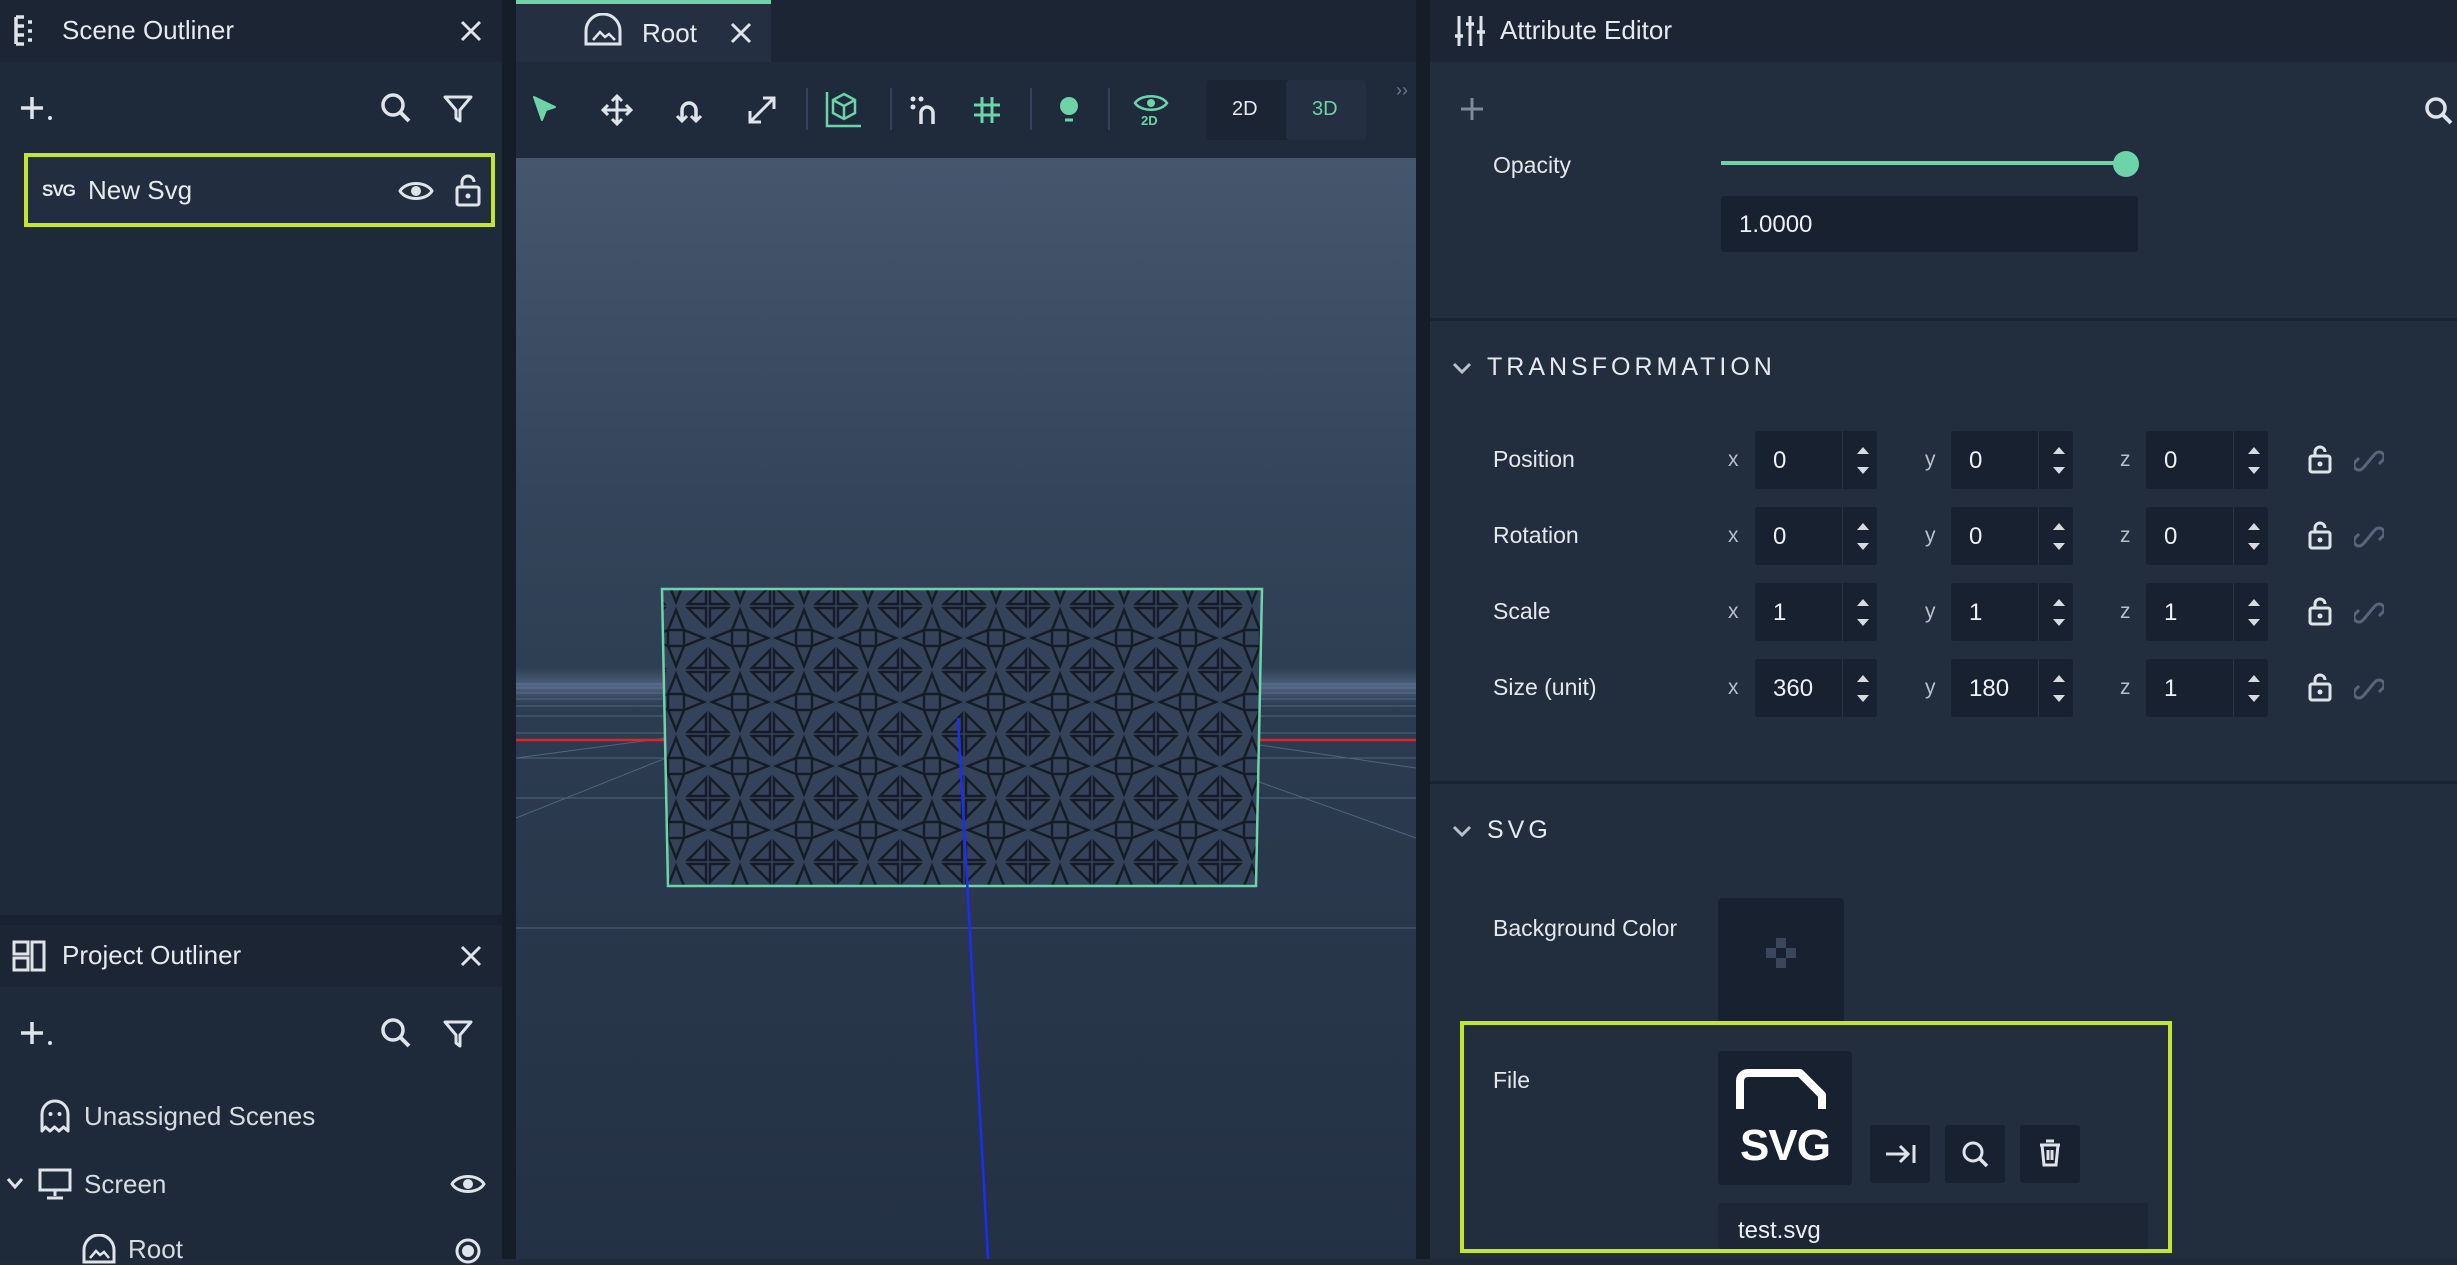  Describe the element at coordinates (1402, 90) in the screenshot. I see `overflow-chevron-icon: ››` at that location.